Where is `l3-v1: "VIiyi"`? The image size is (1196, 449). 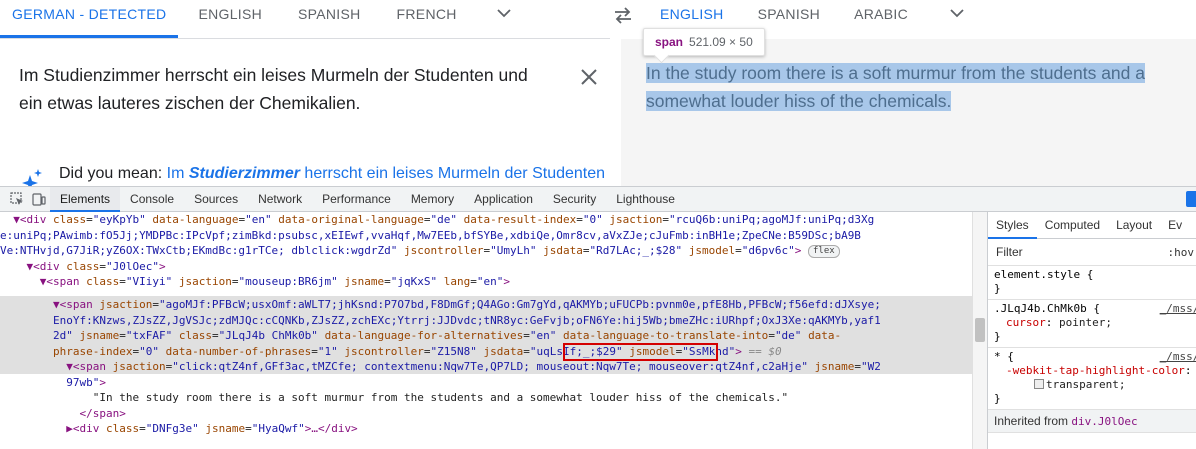 l3-v1: "VIiyi" is located at coordinates (149, 281).